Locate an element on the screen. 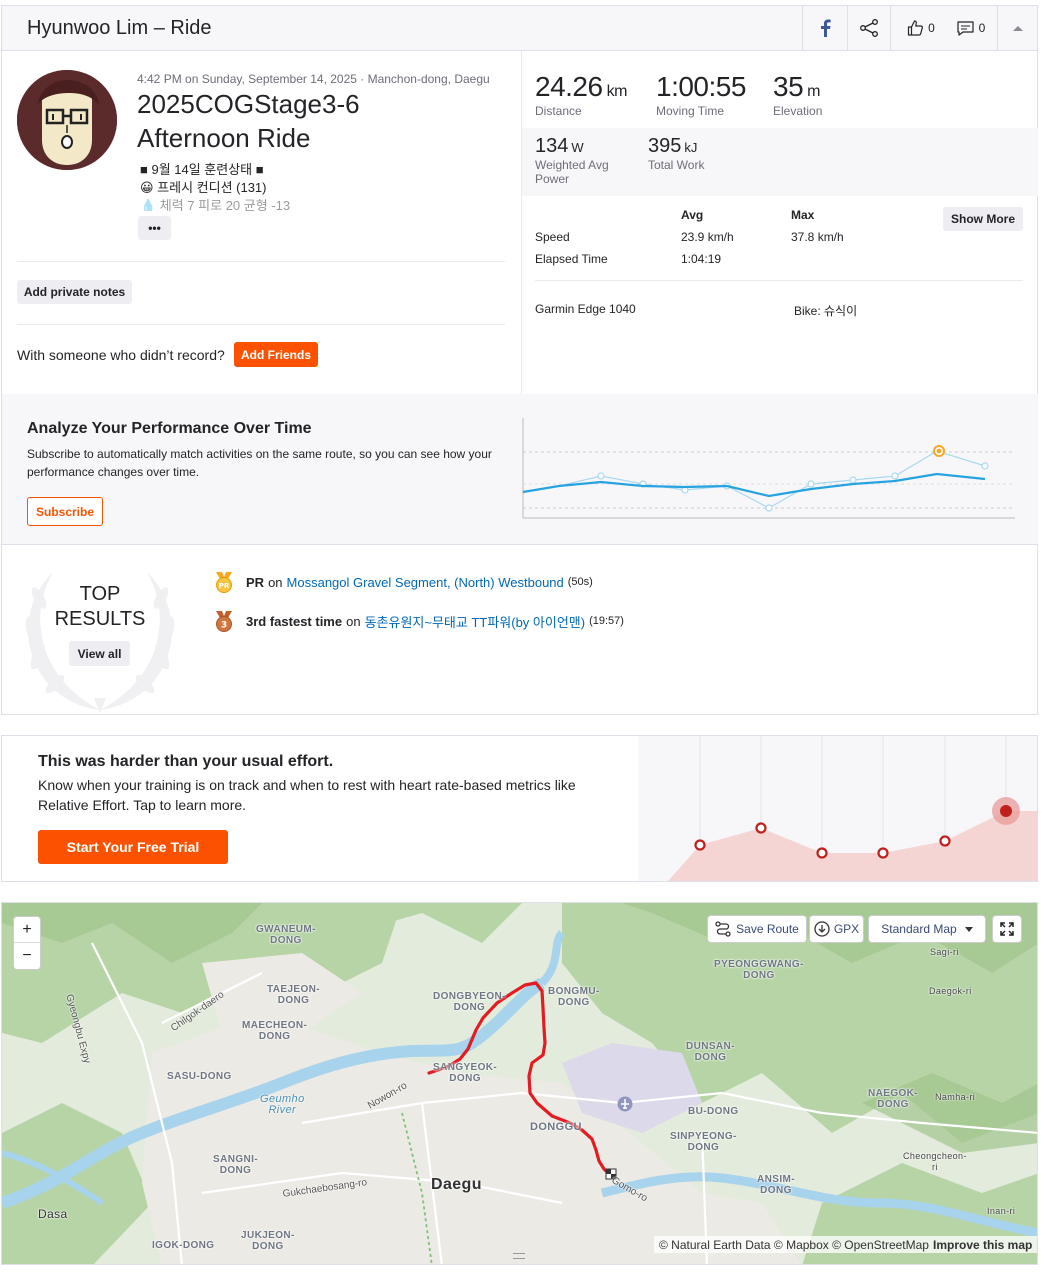  map-style-select: Standard Map is located at coordinates (927, 929).